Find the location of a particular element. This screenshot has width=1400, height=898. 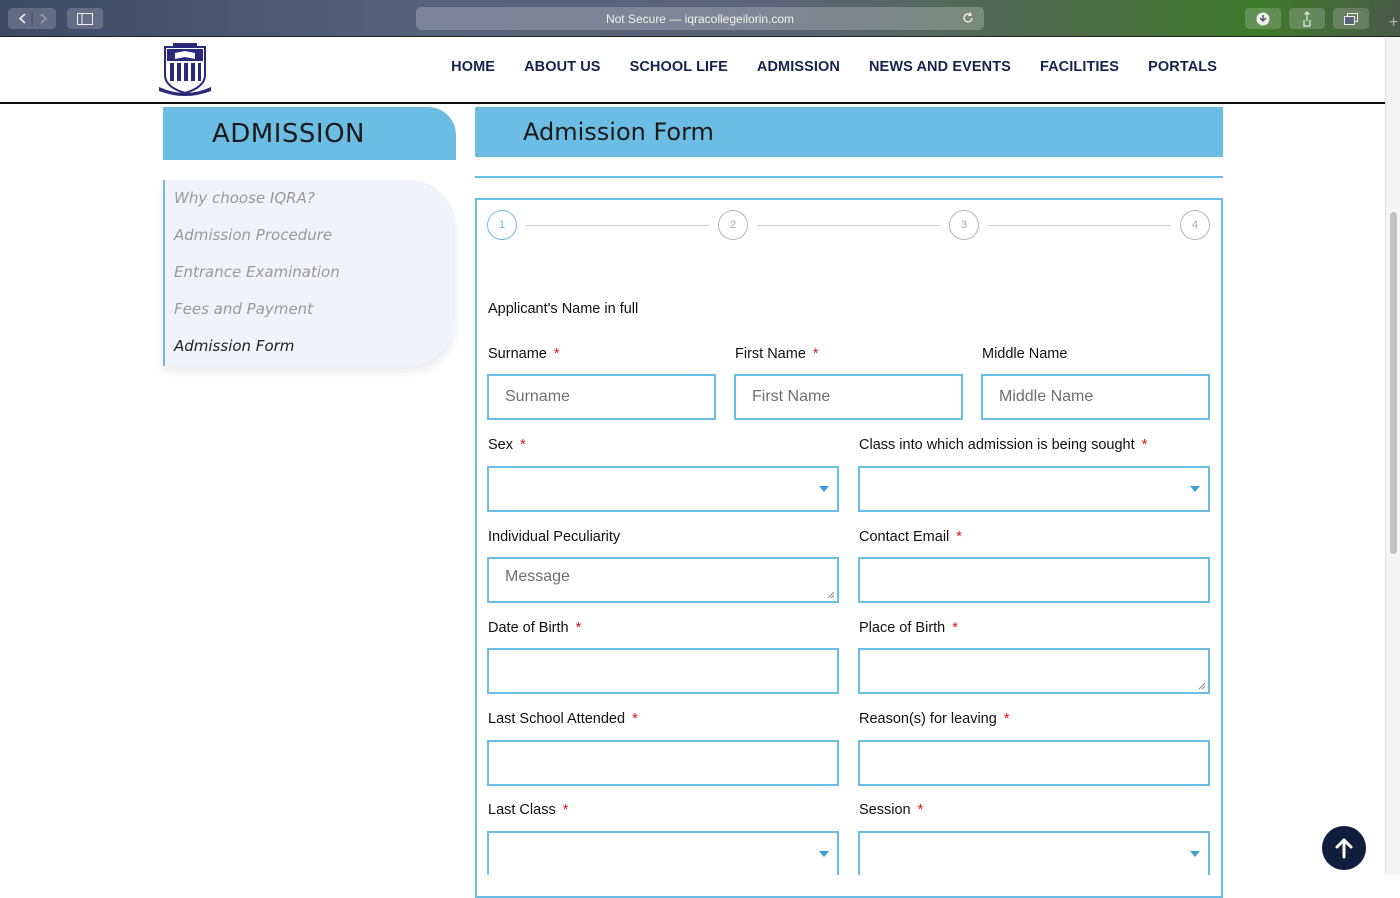

sidebar-item-fees-and-payment: Fees and Payment is located at coordinates (243, 309).